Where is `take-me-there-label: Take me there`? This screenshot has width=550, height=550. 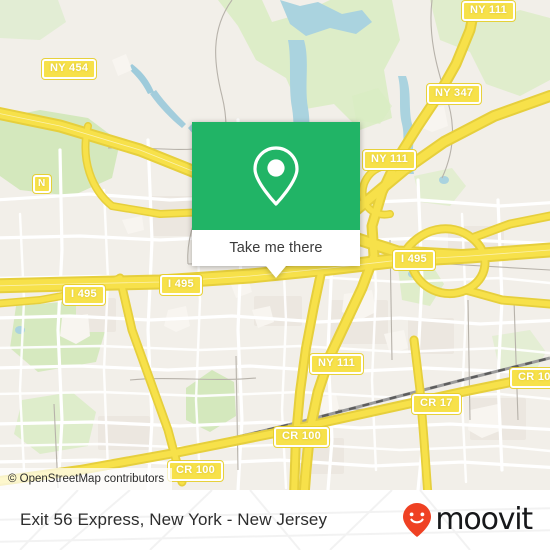
take-me-there-label: Take me there is located at coordinates (276, 248).